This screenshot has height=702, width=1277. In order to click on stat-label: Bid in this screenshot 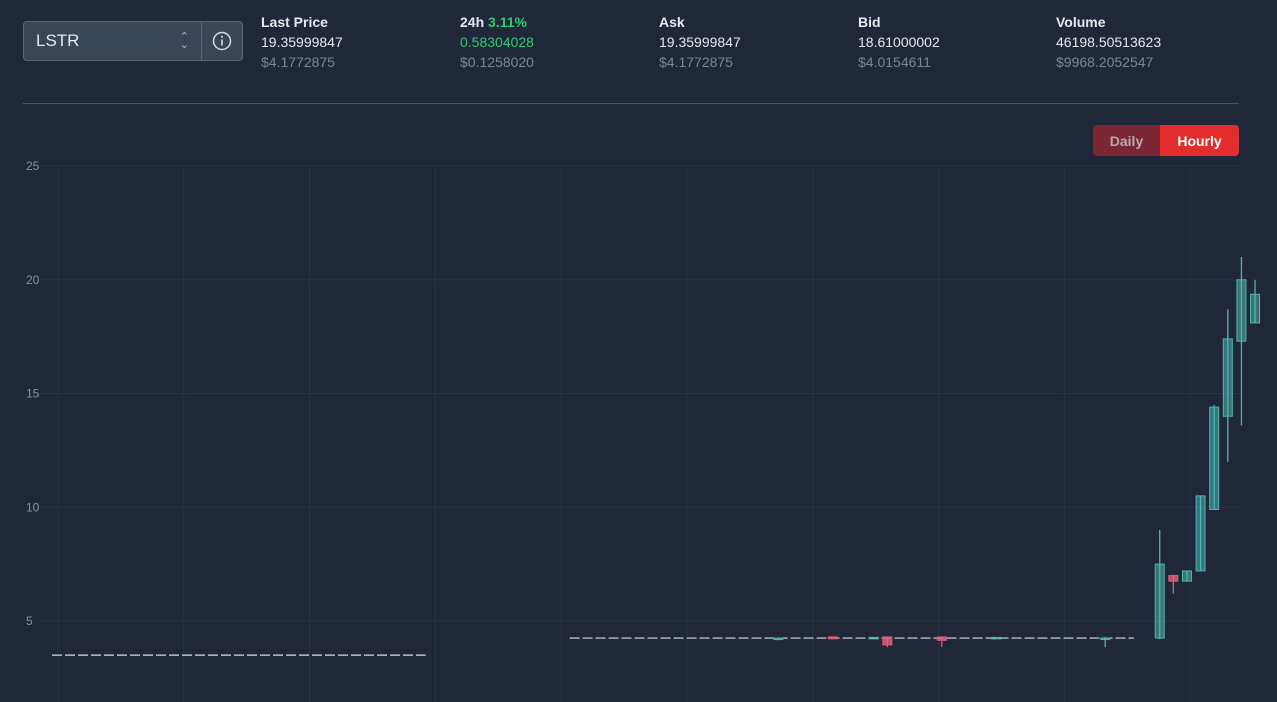, I will do `click(869, 22)`.